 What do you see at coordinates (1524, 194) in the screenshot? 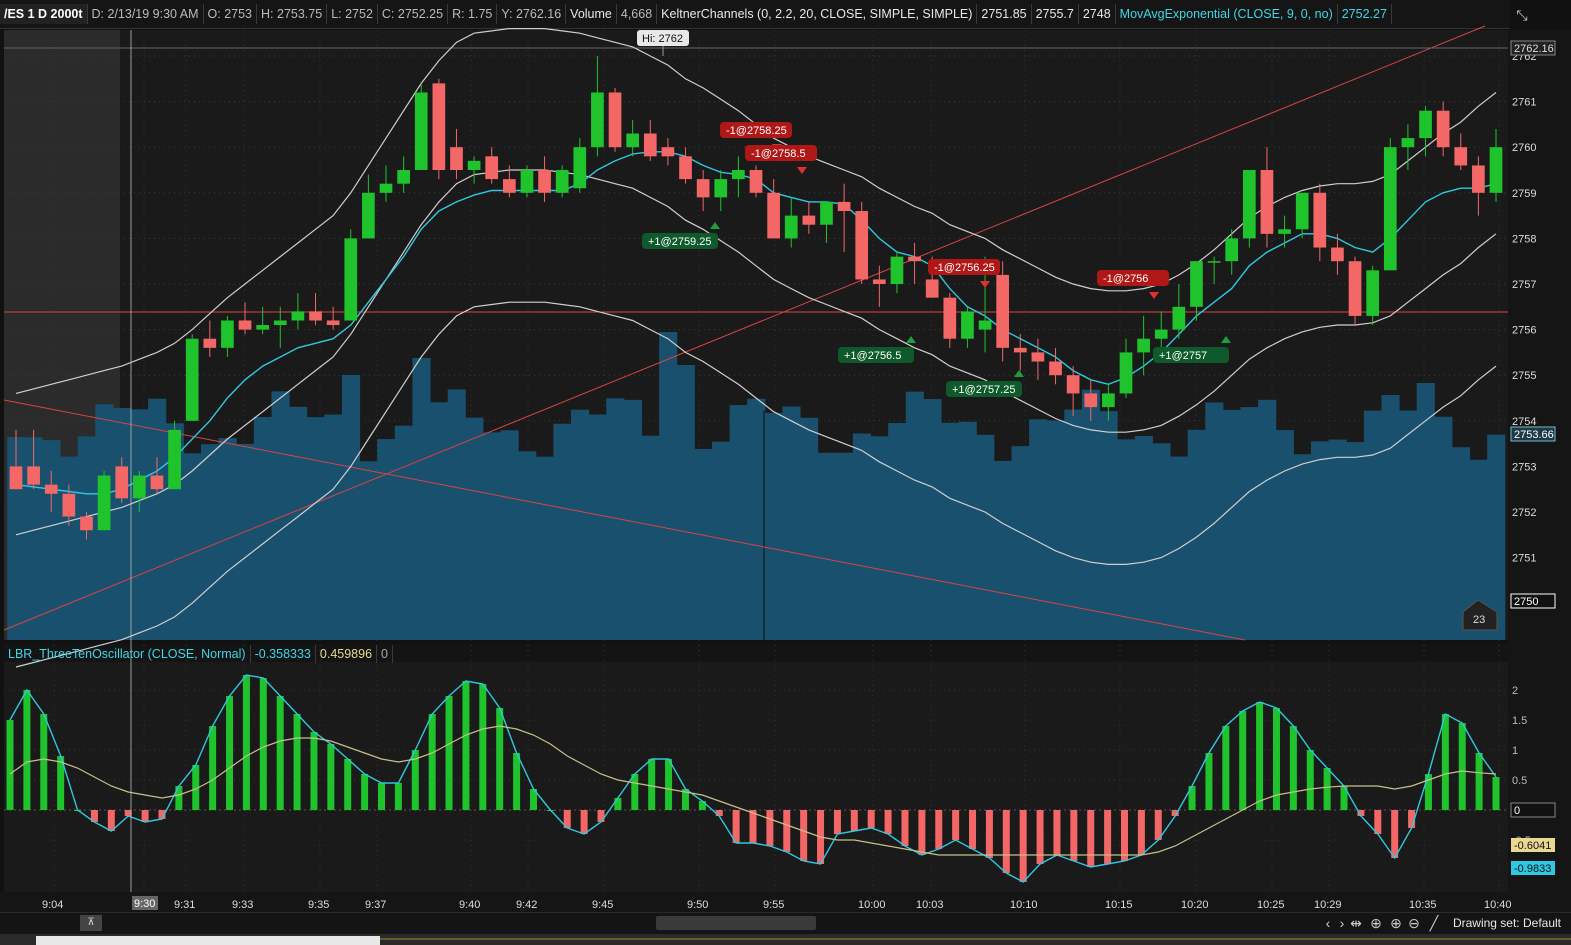
I see `price-axis-tick: 2759` at bounding box center [1524, 194].